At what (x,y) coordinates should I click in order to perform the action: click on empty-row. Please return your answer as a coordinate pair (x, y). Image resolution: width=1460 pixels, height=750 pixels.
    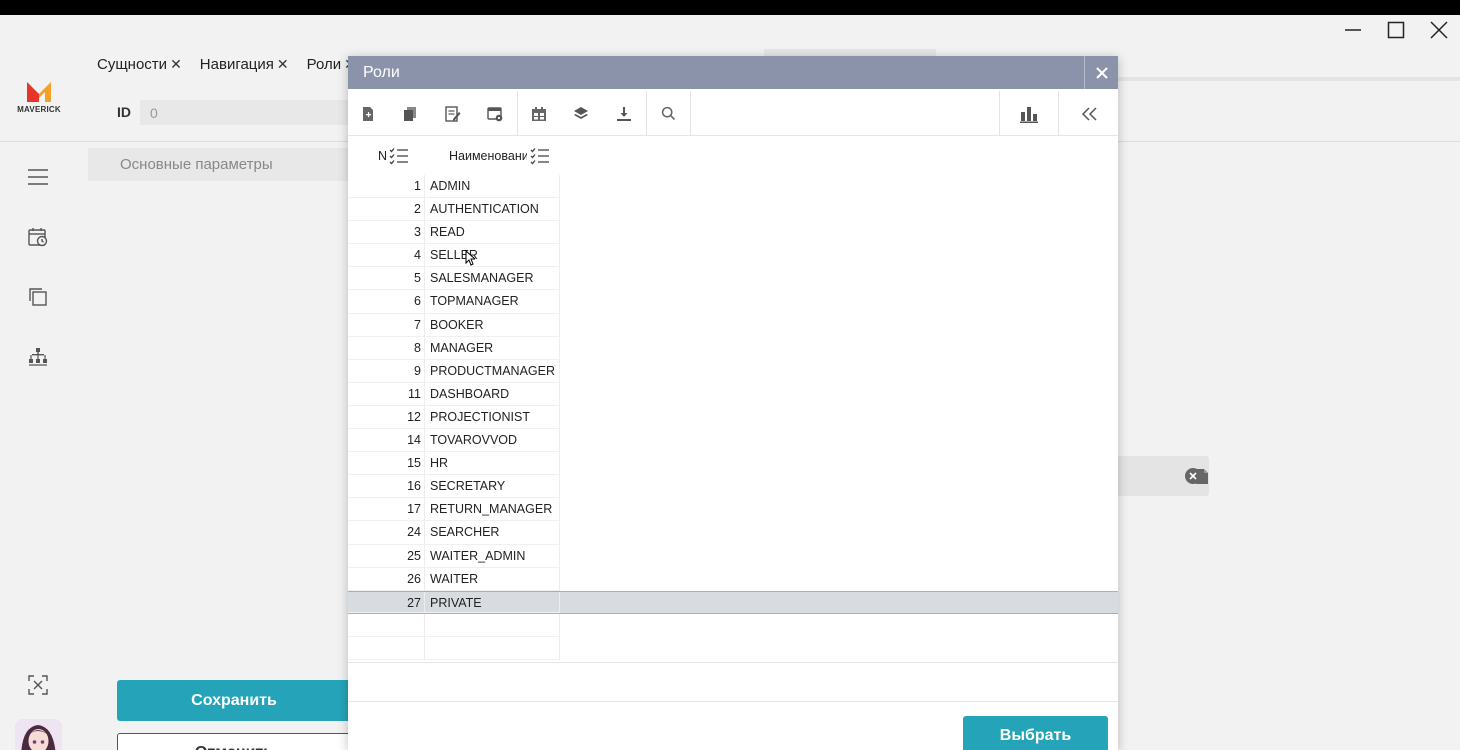
    Looking at the image, I should click on (733, 625).